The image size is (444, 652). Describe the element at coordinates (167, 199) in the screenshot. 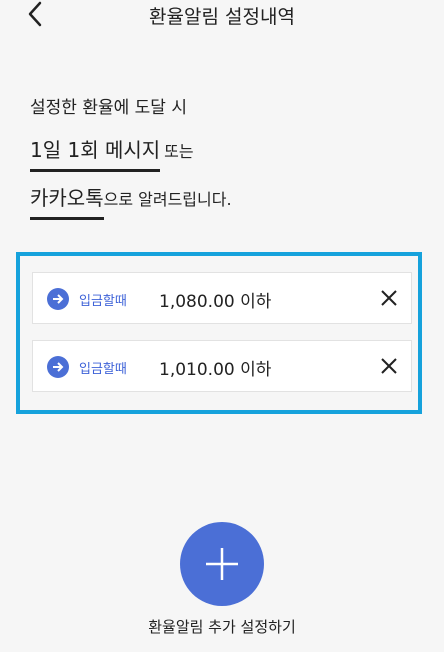

I see `intro-line-3-suffix: 으로 알려드립니다.` at that location.